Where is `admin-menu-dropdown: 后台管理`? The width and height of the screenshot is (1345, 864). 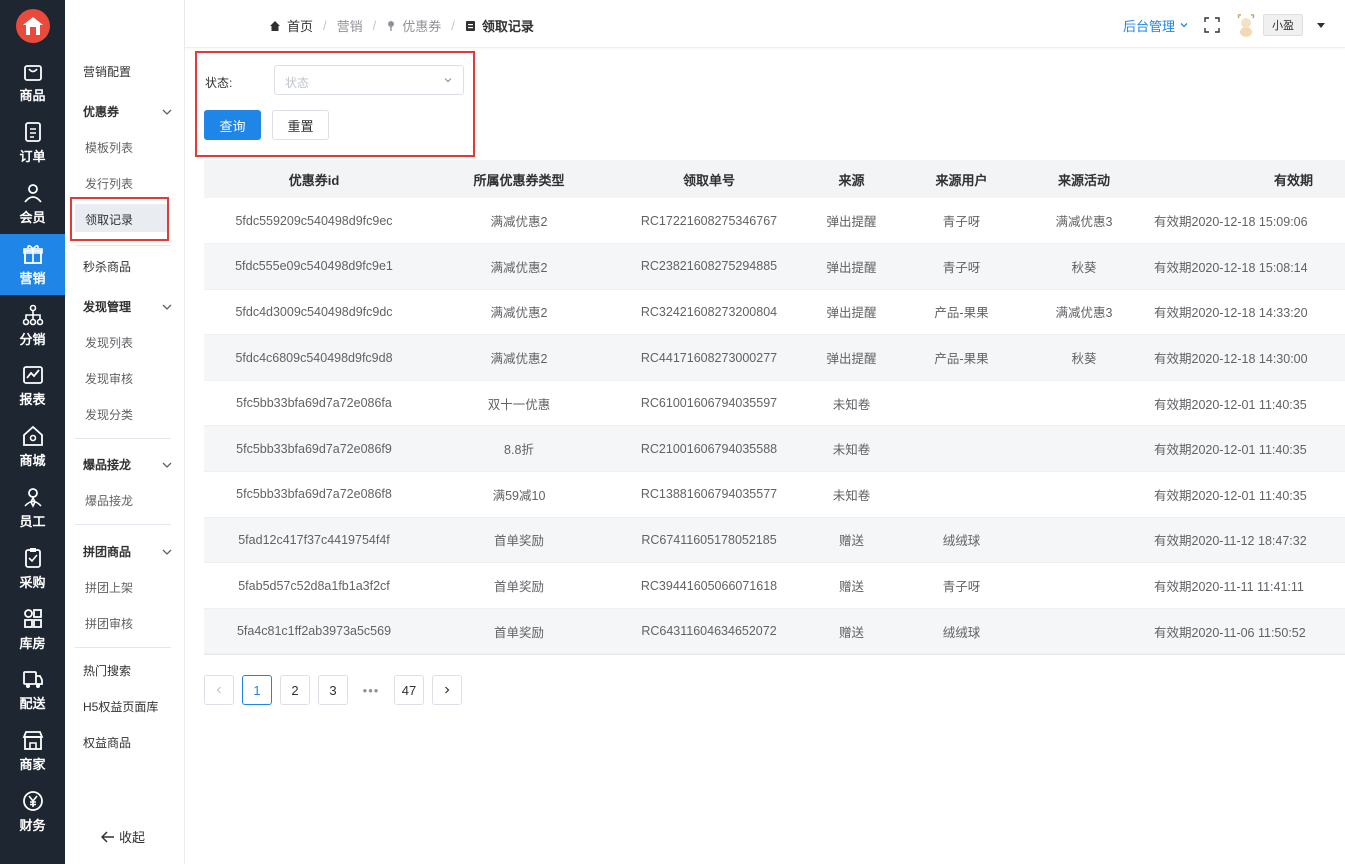 admin-menu-dropdown: 后台管理 is located at coordinates (1156, 25).